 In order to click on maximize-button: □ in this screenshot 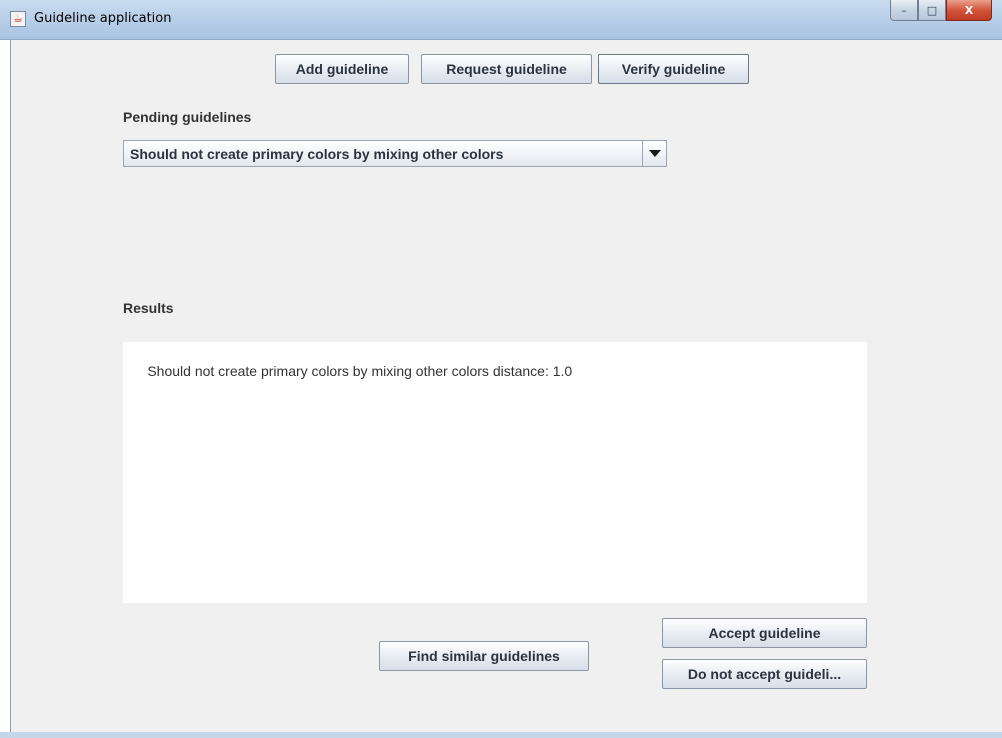, I will do `click(932, 10)`.